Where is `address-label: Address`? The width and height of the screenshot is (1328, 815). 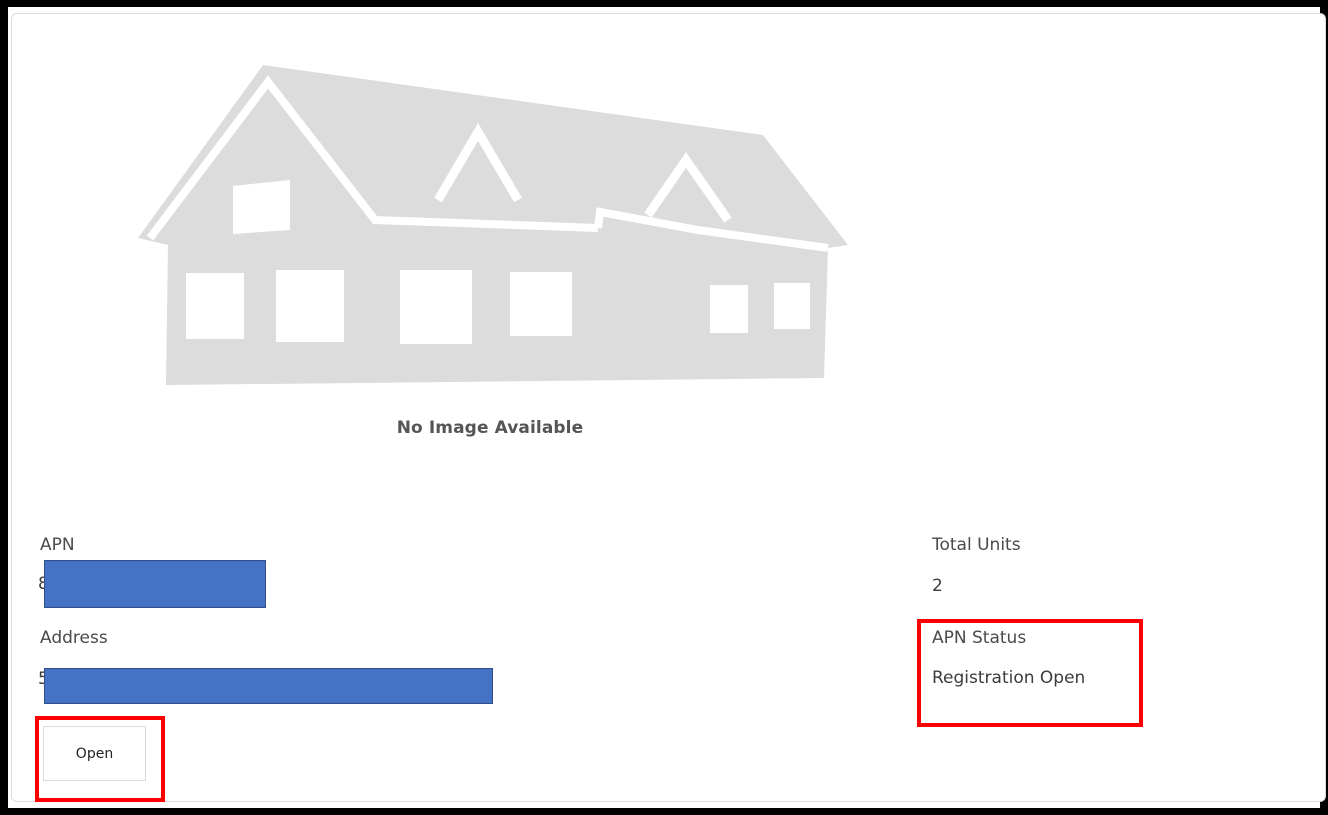
address-label: Address is located at coordinates (74, 638).